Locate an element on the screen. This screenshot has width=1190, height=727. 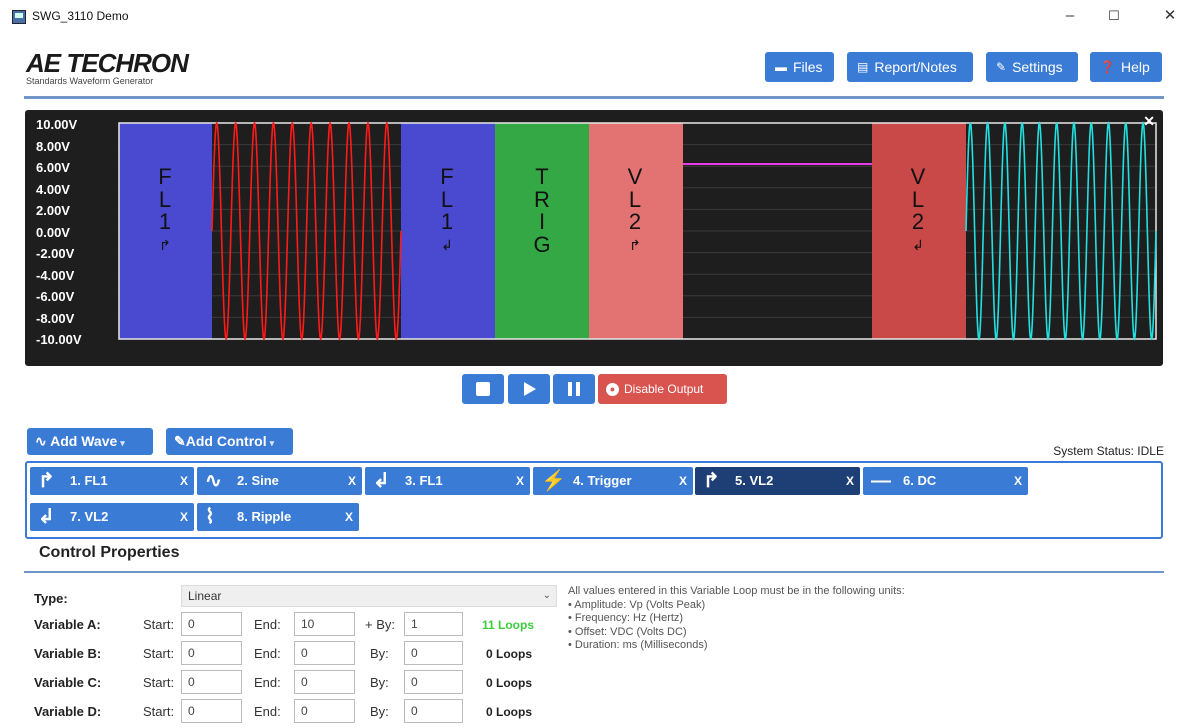
play-button is located at coordinates (529, 389).